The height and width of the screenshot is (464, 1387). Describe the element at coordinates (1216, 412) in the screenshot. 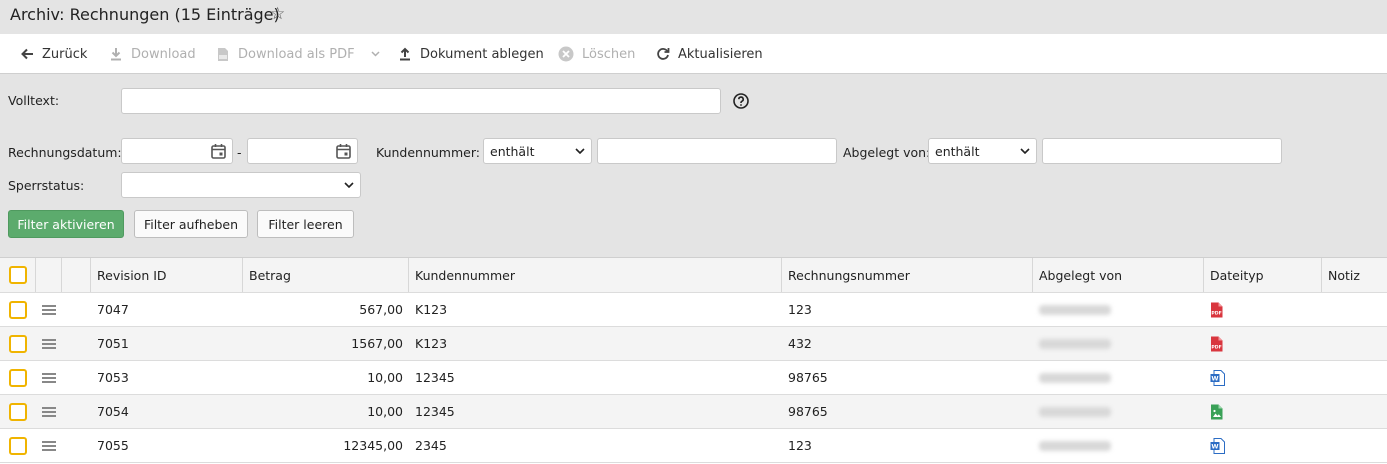

I see `image-file-icon` at that location.